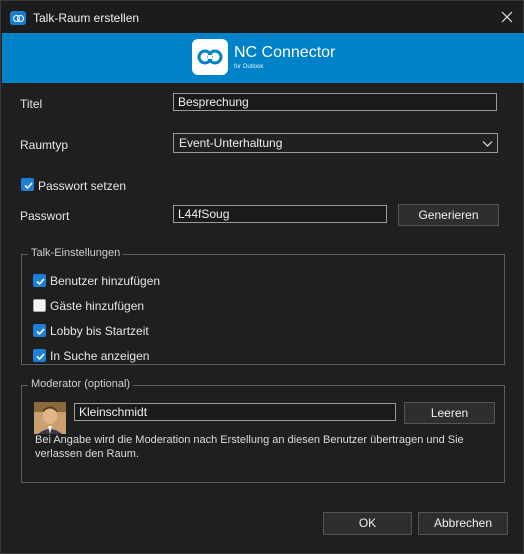  Describe the element at coordinates (335, 102) in the screenshot. I see `titel-input: Besprechung` at that location.